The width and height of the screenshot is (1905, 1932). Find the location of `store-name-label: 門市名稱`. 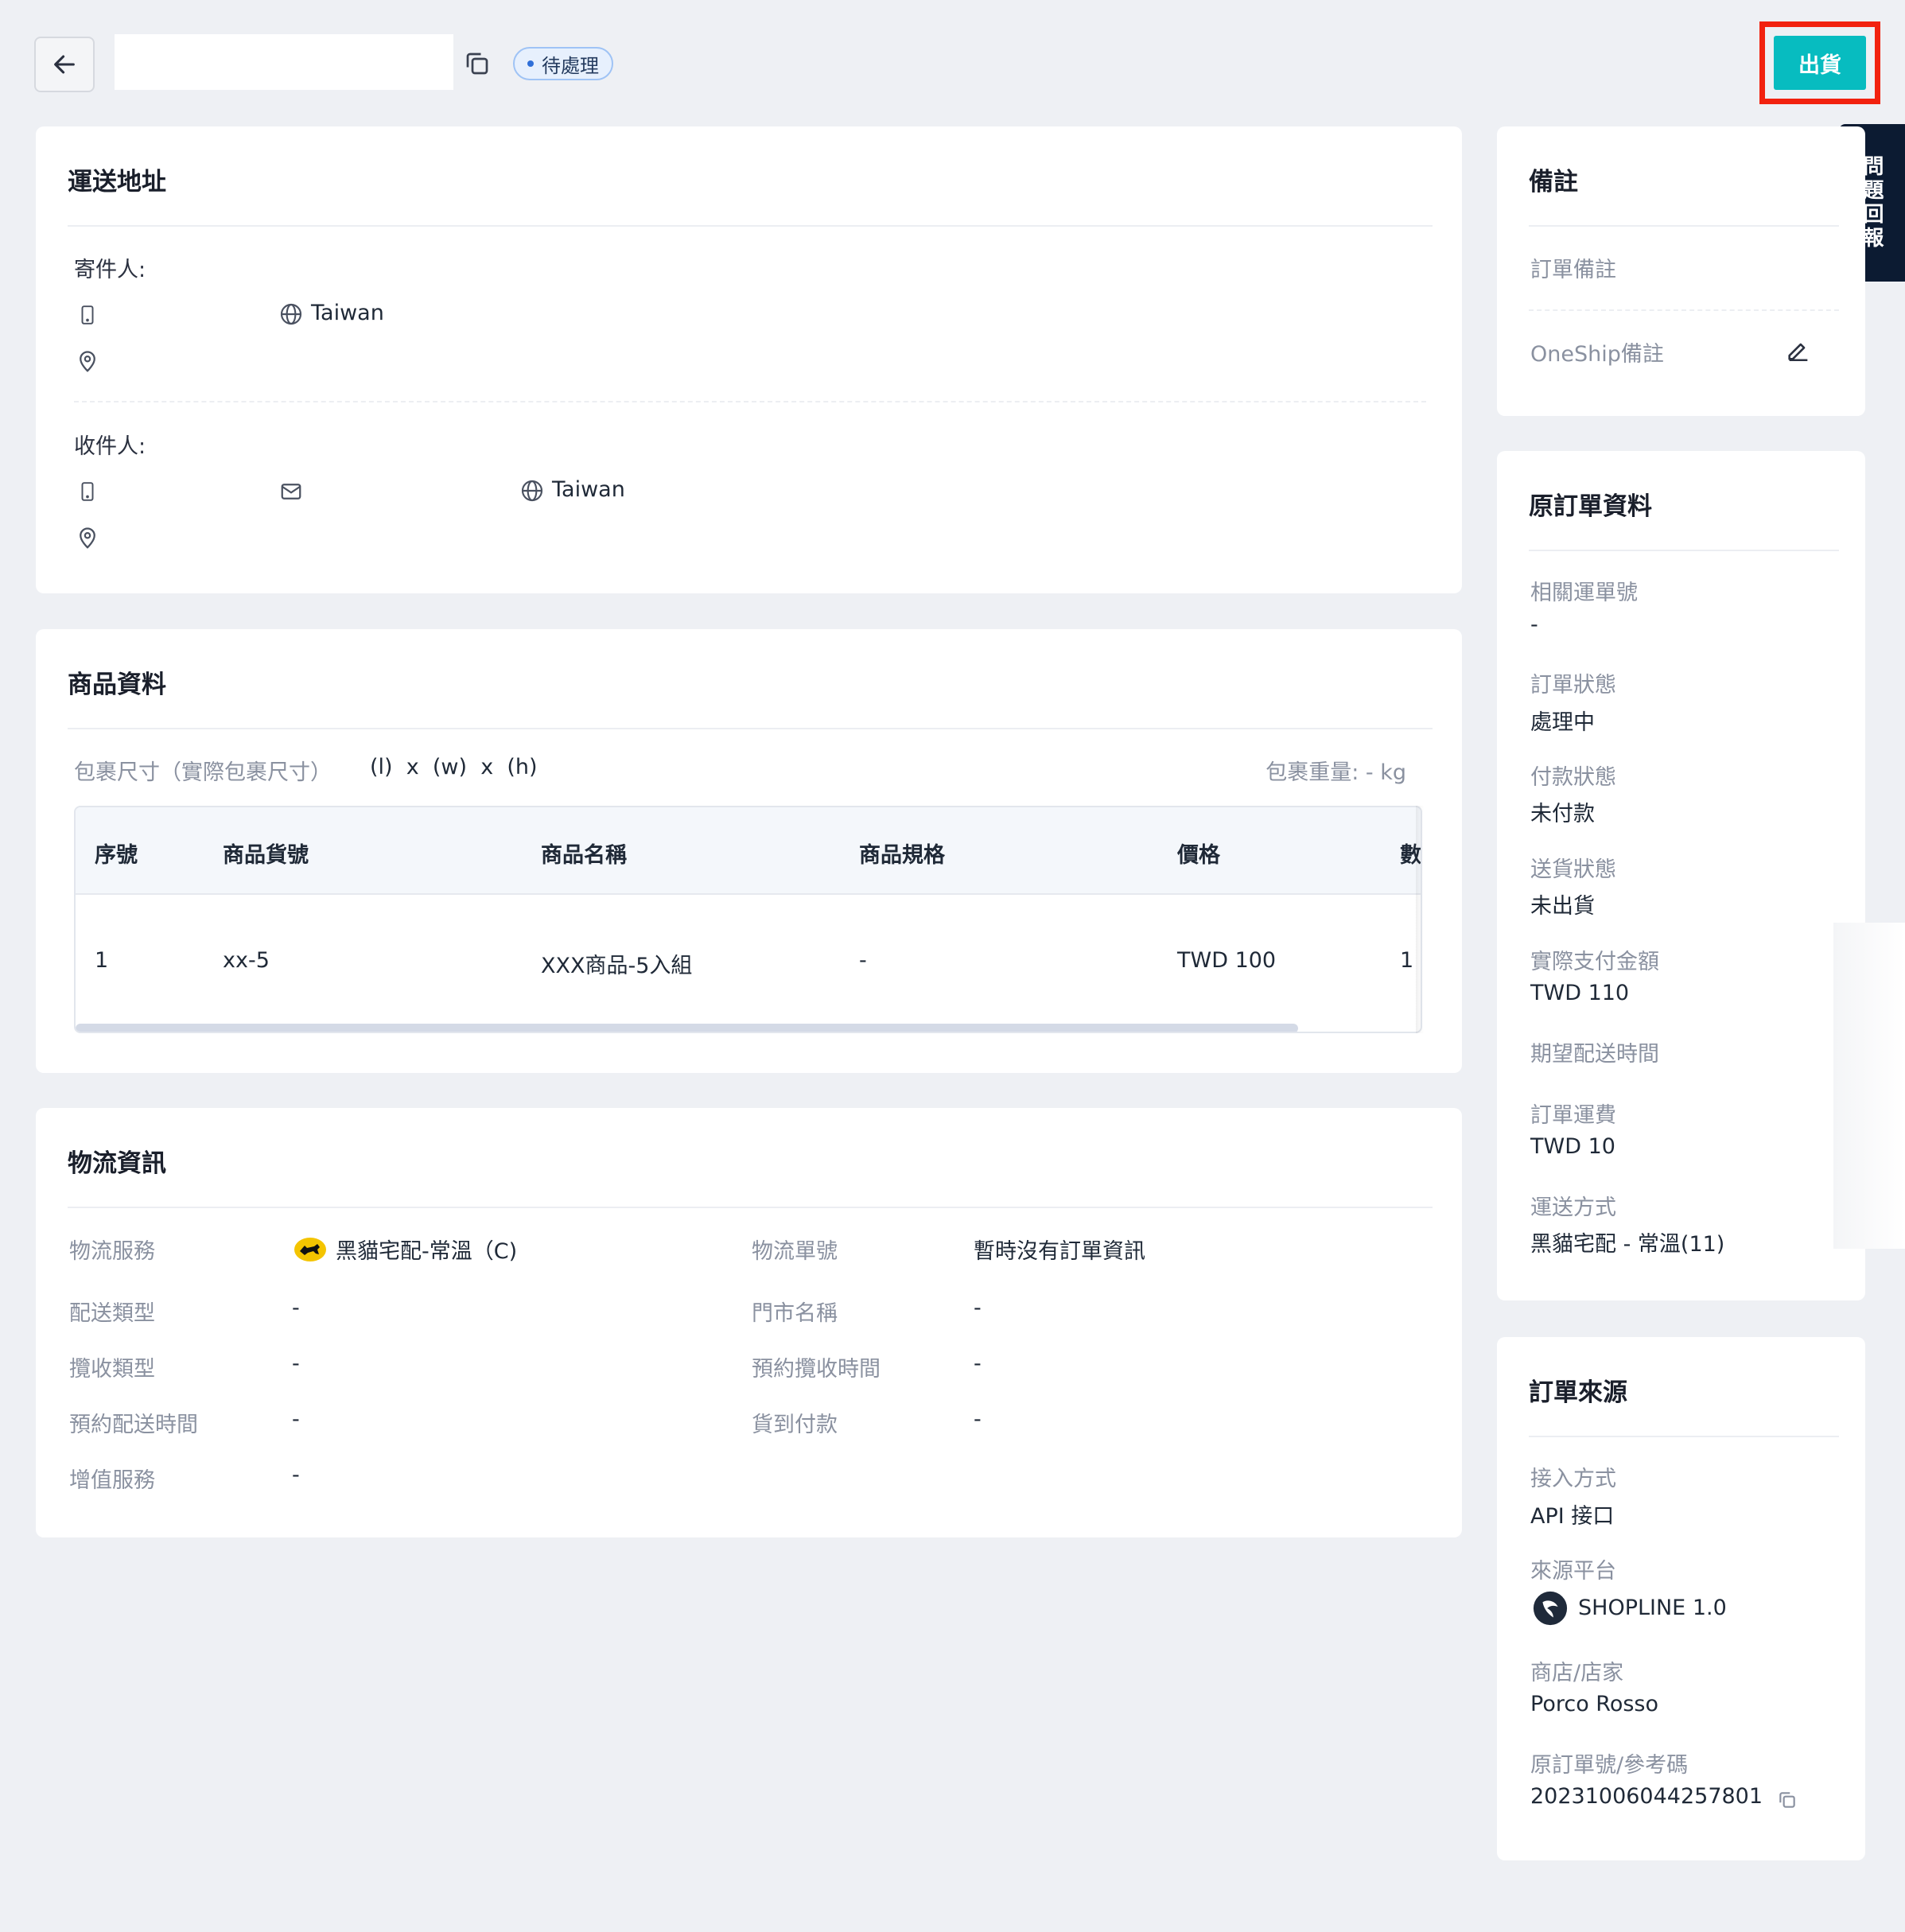

store-name-label: 門市名稱 is located at coordinates (795, 1313).